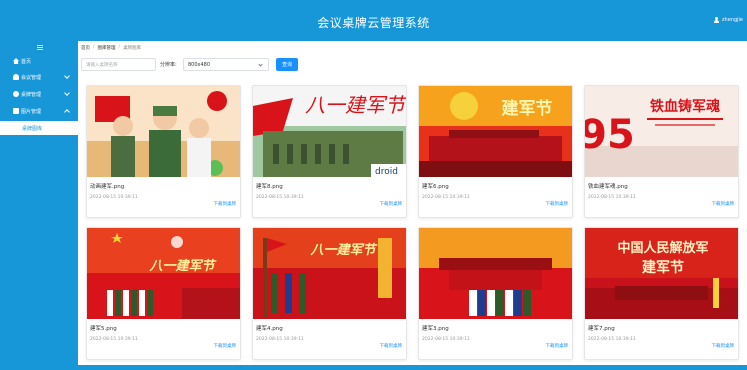 This screenshot has height=370, width=747. Describe the element at coordinates (287, 64) in the screenshot. I see `query-button: 查询` at that location.